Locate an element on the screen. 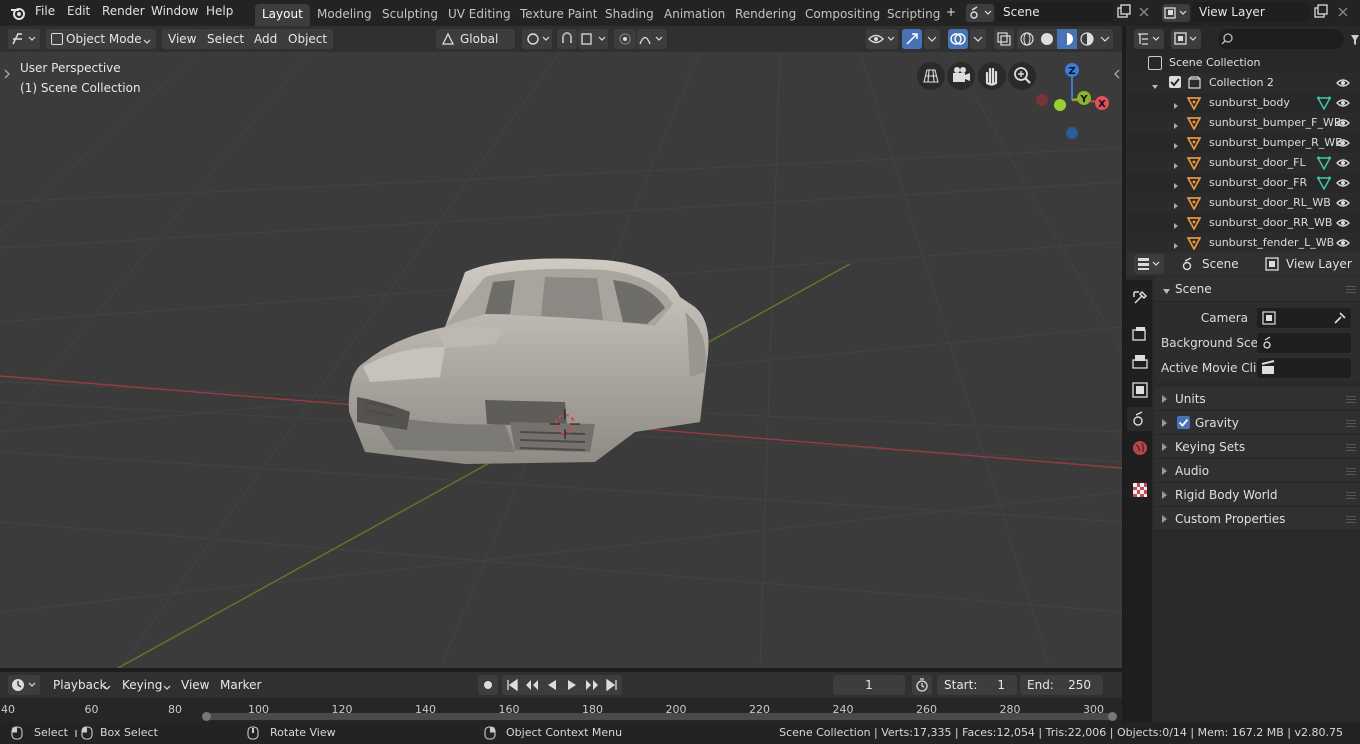 This screenshot has height=744, width=1360. jump-to-end-button is located at coordinates (612, 685).